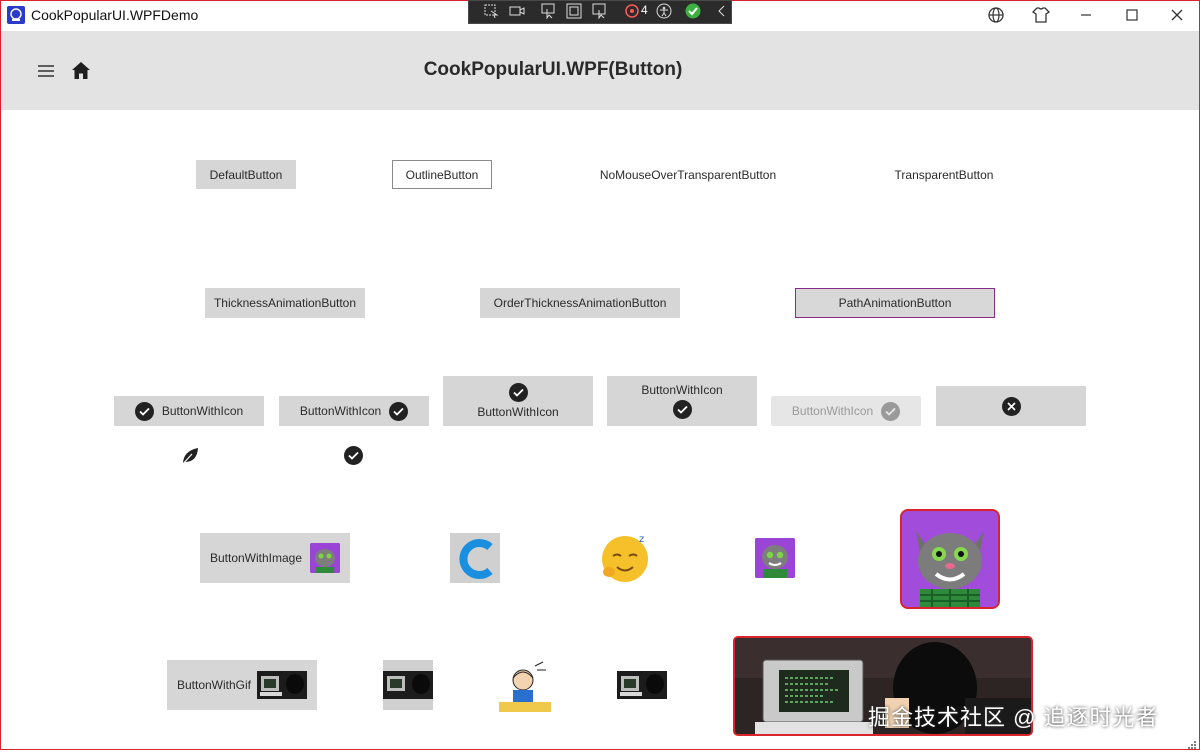 The height and width of the screenshot is (755, 1200). Describe the element at coordinates (722, 11) in the screenshot. I see `collapse-toolbar-icon` at that location.